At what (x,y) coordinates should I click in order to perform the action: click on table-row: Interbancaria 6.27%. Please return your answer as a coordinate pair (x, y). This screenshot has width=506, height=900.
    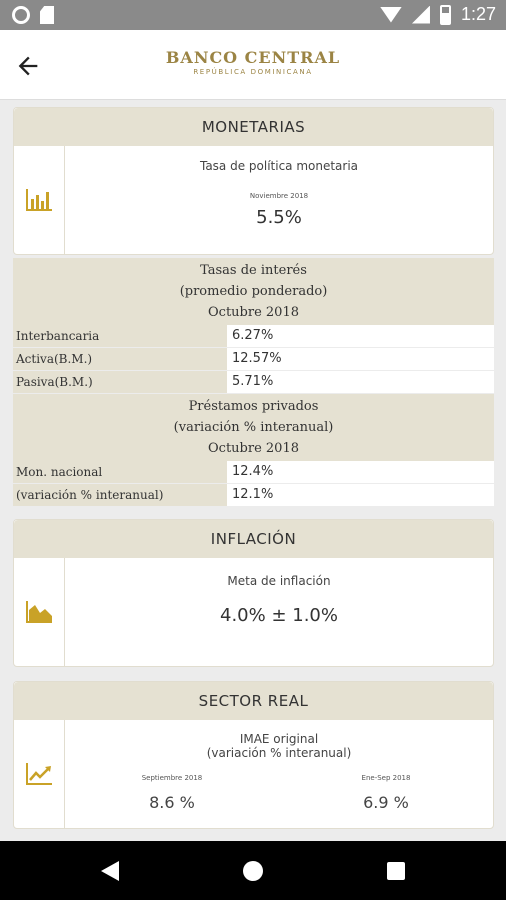
    Looking at the image, I should click on (253, 336).